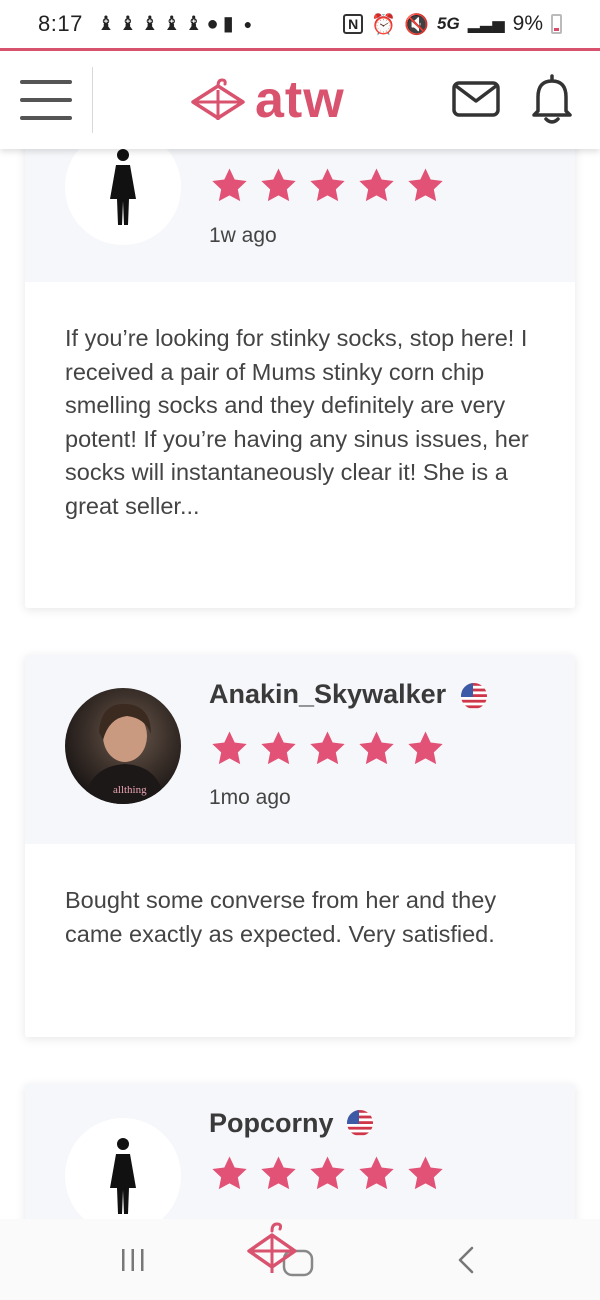 The height and width of the screenshot is (1300, 600). I want to click on review-time: 1w ago, so click(243, 235).